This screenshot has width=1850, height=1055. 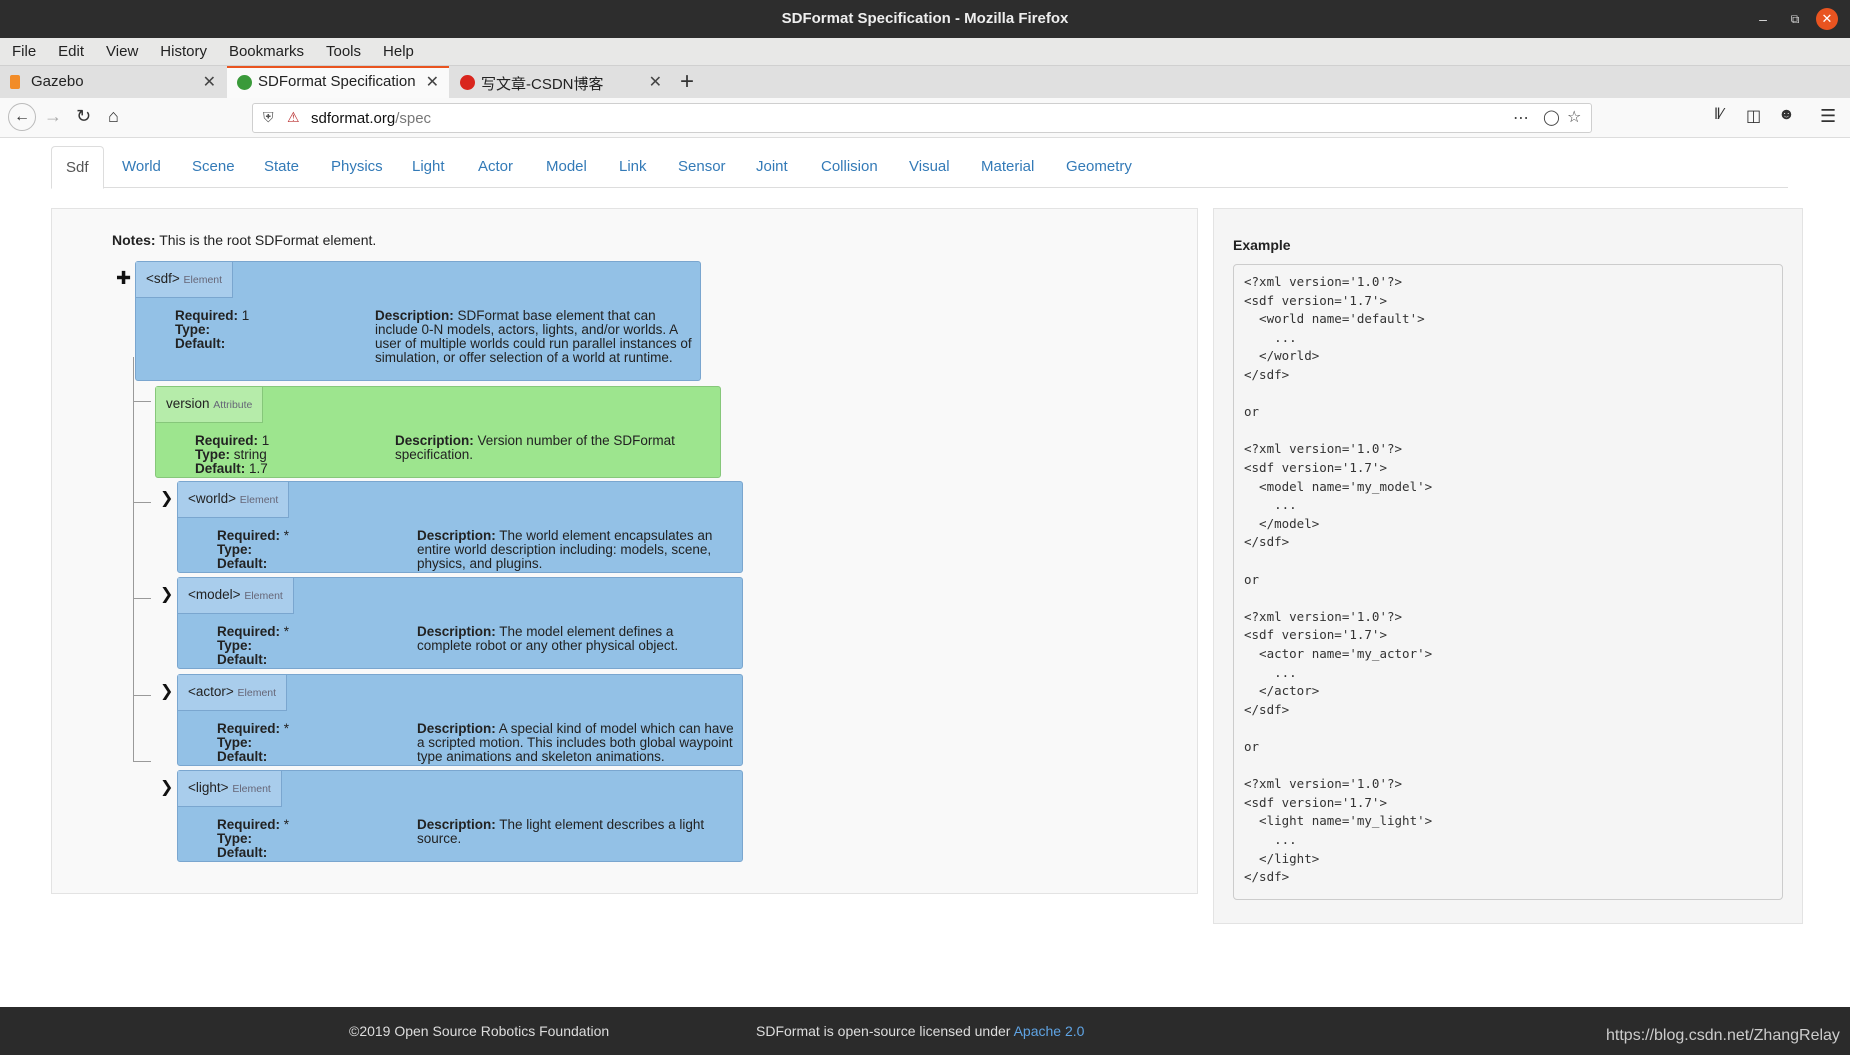 What do you see at coordinates (343, 49) in the screenshot?
I see `menu-tools: Tools` at bounding box center [343, 49].